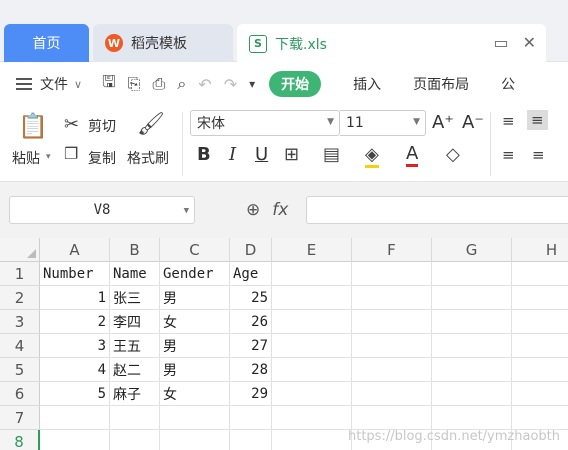 The image size is (568, 450). What do you see at coordinates (102, 210) in the screenshot?
I see `name-box: V8 ▼` at bounding box center [102, 210].